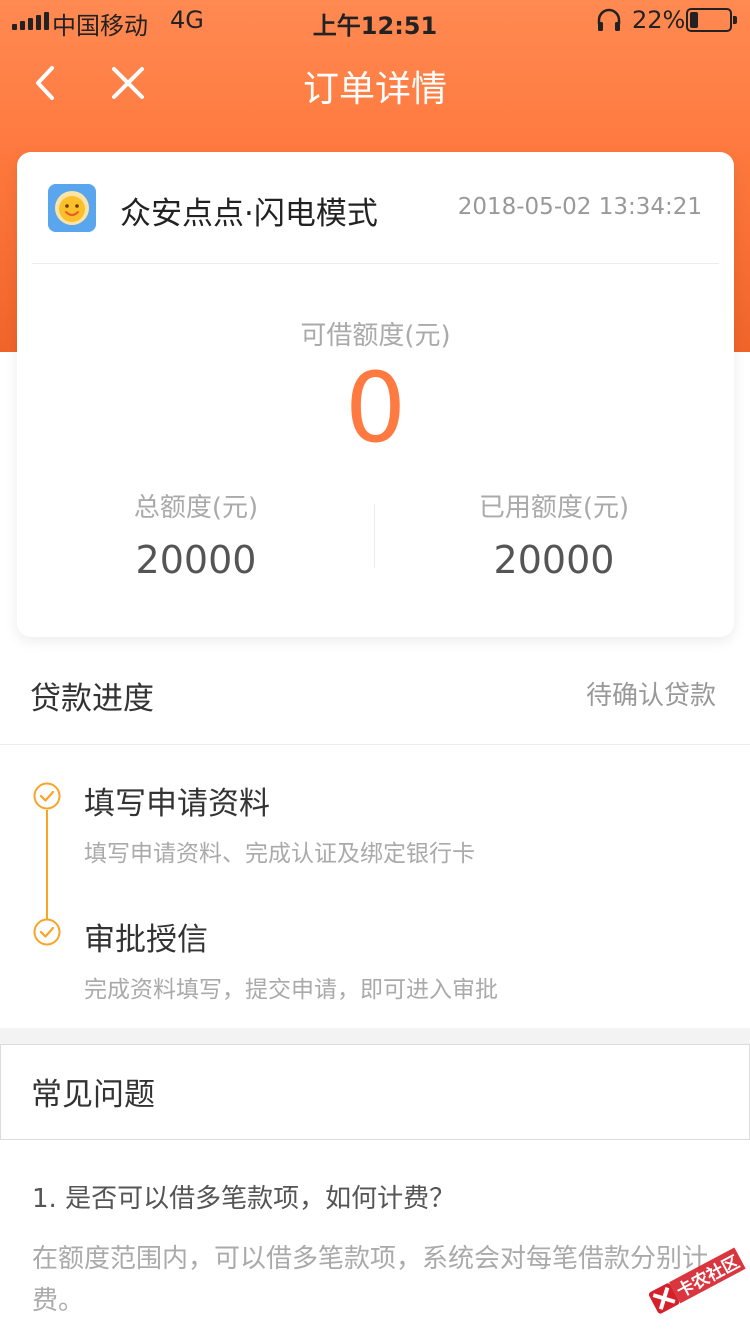 This screenshot has width=750, height=1334. I want to click on divider, so click(375, 263).